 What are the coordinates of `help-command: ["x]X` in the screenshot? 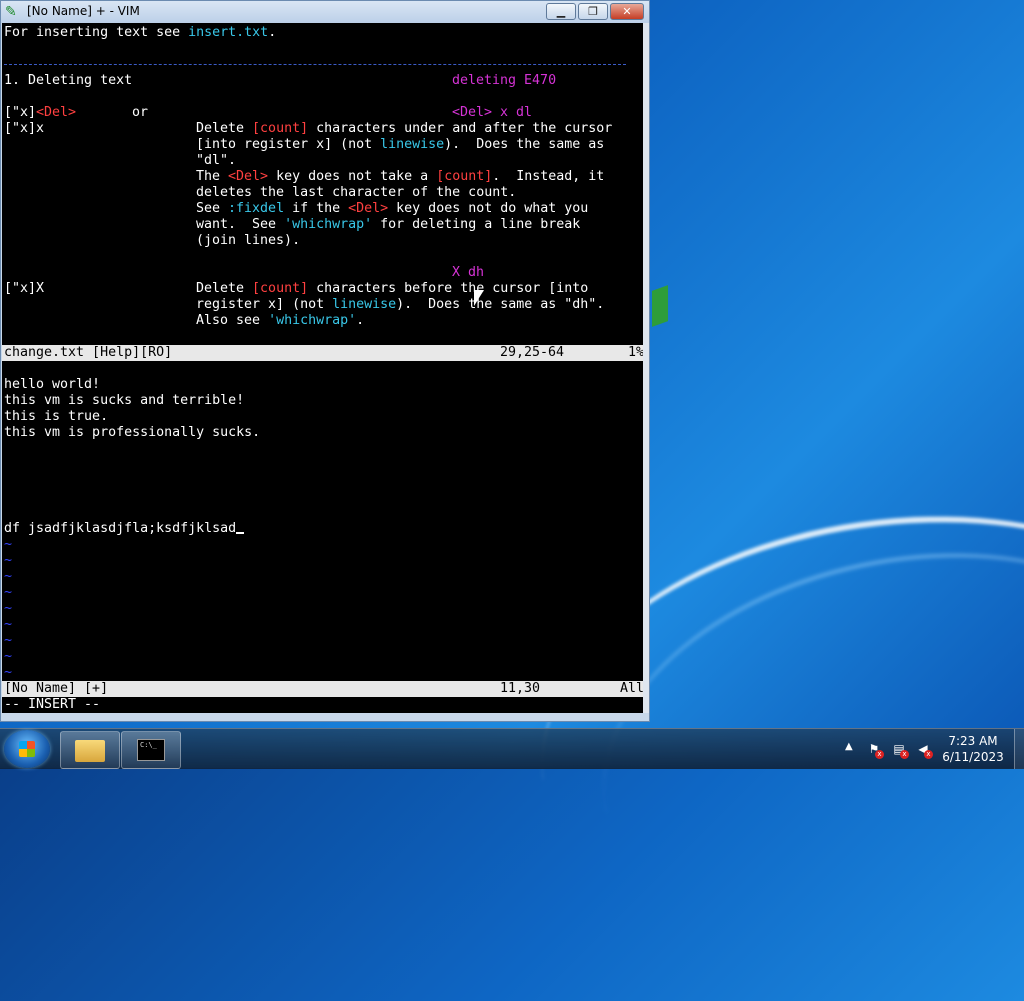 It's located at (24, 288).